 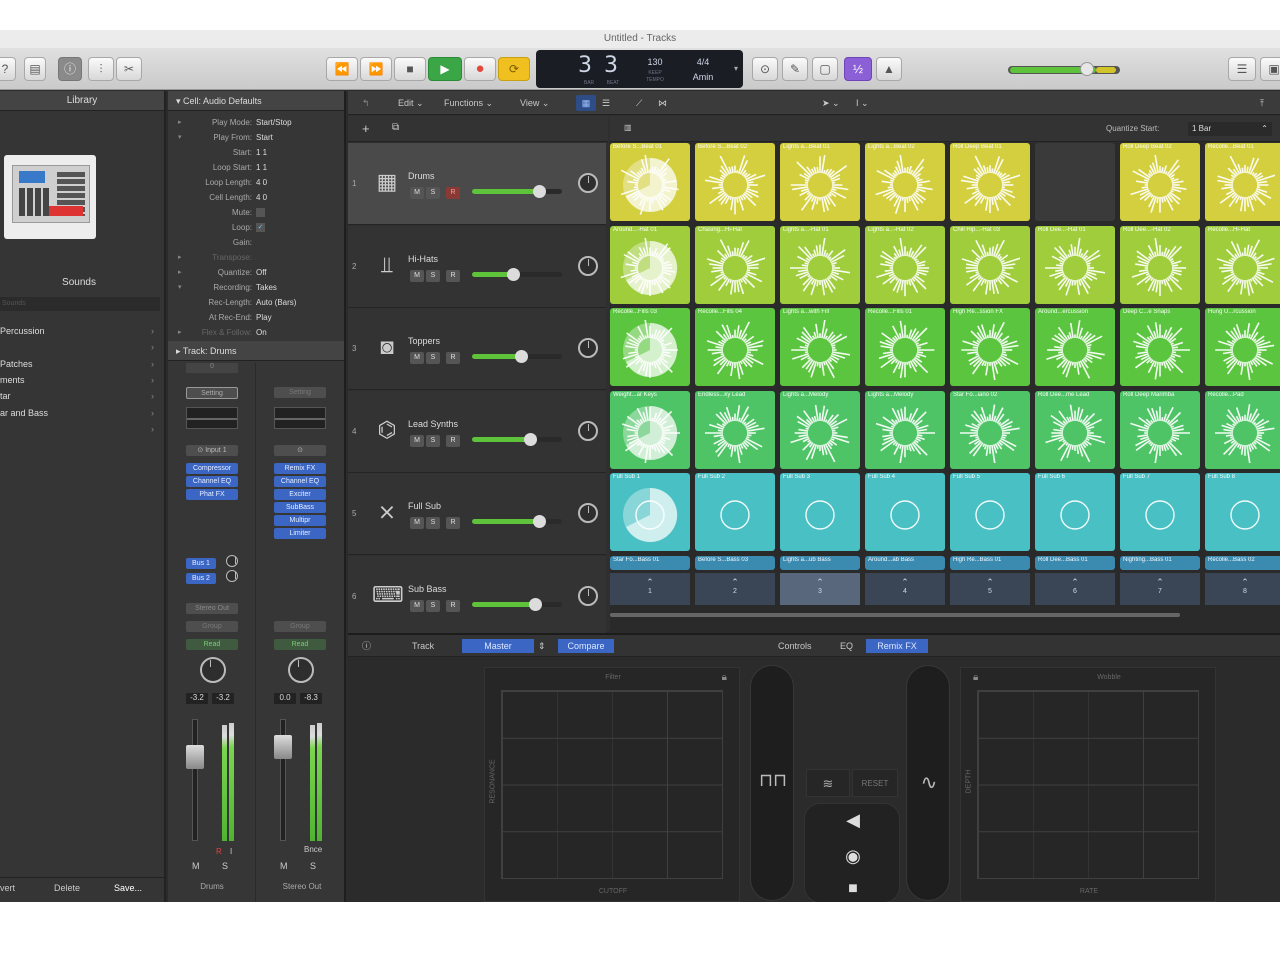 What do you see at coordinates (300, 507) in the screenshot?
I see `plugin-slot: SubBass` at bounding box center [300, 507].